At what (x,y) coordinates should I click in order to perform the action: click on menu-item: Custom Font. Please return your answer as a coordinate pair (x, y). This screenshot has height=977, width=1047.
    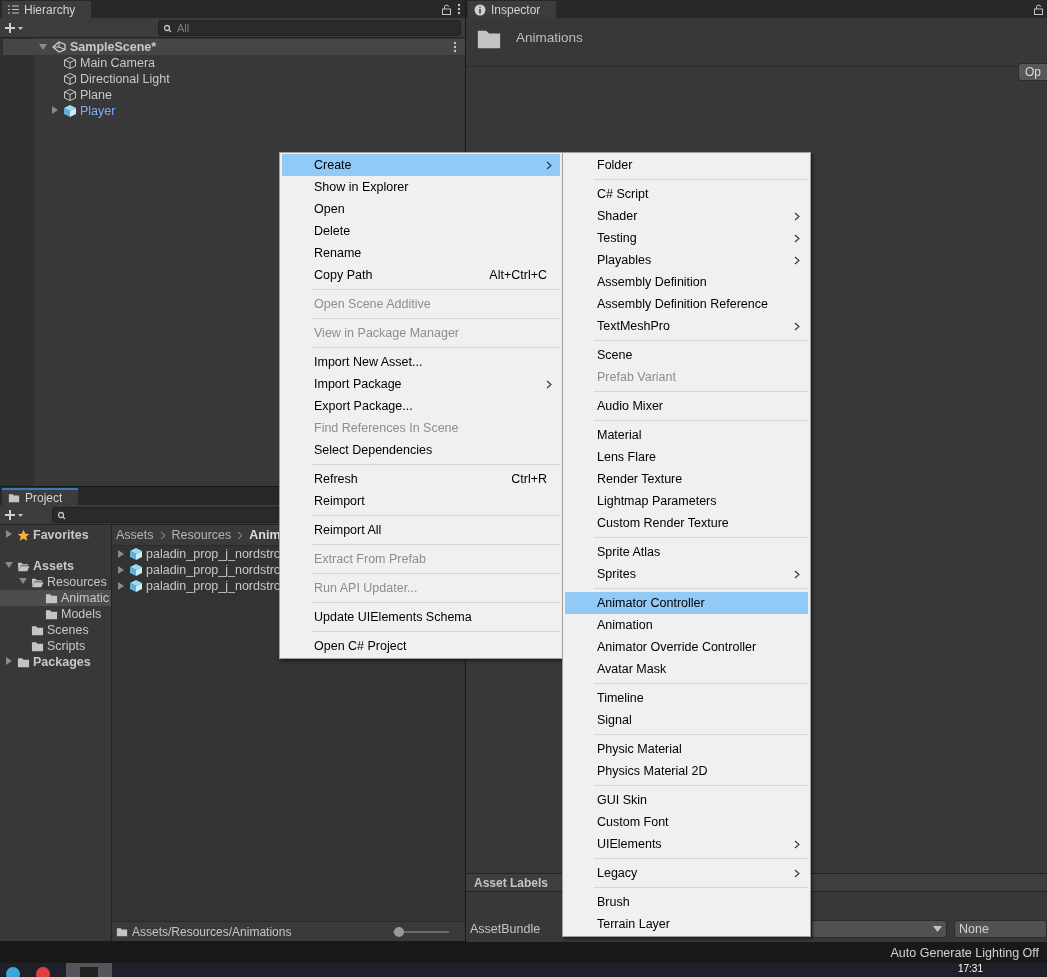
    Looking at the image, I should click on (686, 822).